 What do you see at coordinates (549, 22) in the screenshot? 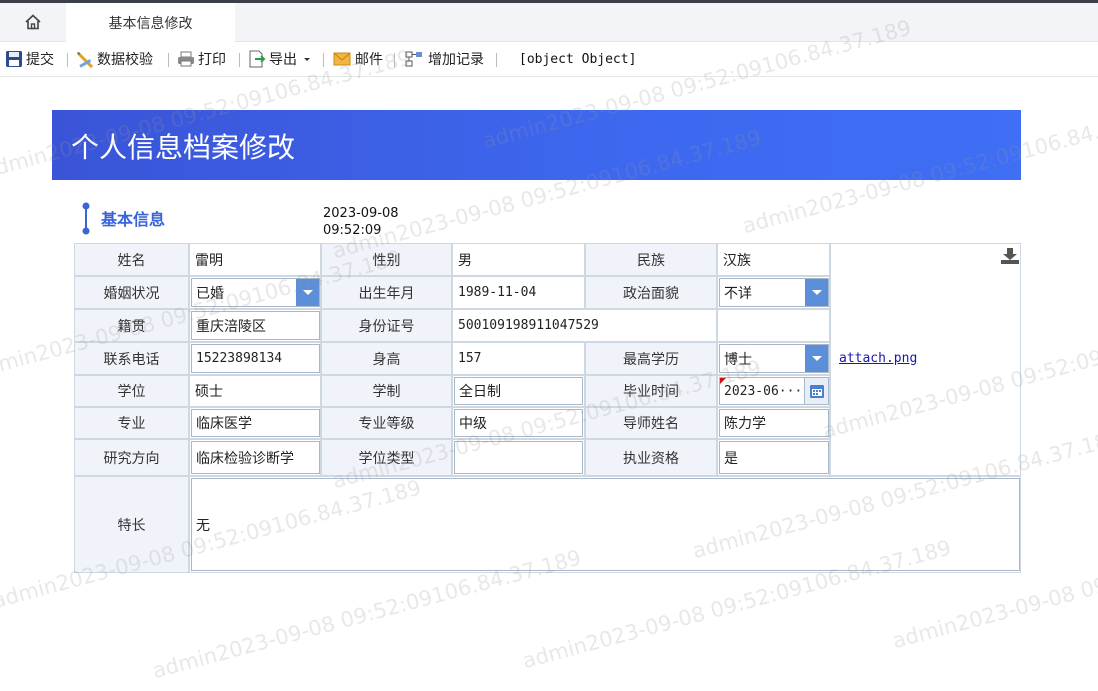
I see `tab-bar: 基本信息修改` at bounding box center [549, 22].